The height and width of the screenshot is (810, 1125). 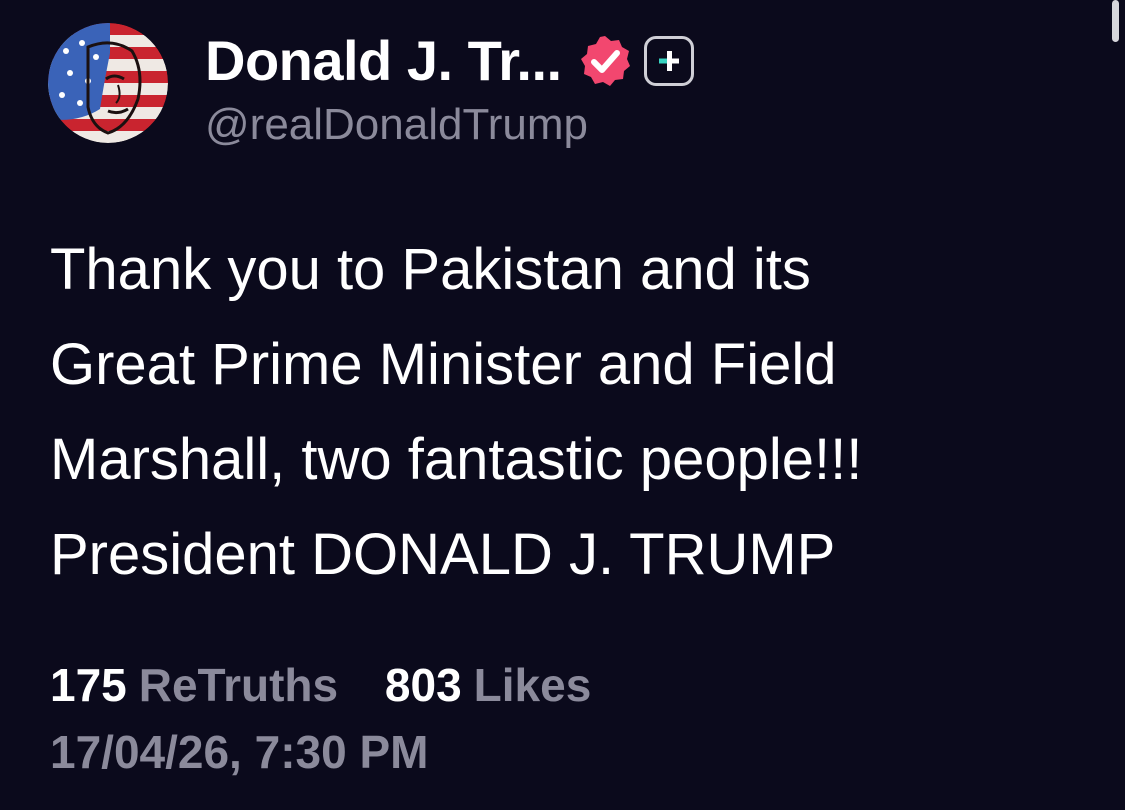 I want to click on likes-count: 803, so click(x=423, y=685).